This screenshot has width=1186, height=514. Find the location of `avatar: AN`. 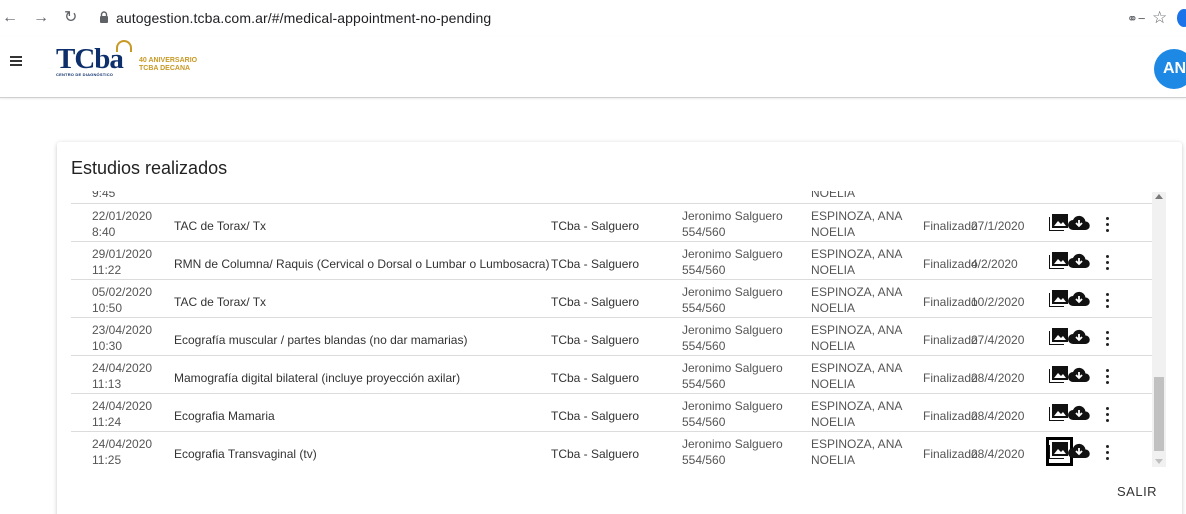

avatar: AN is located at coordinates (1170, 69).